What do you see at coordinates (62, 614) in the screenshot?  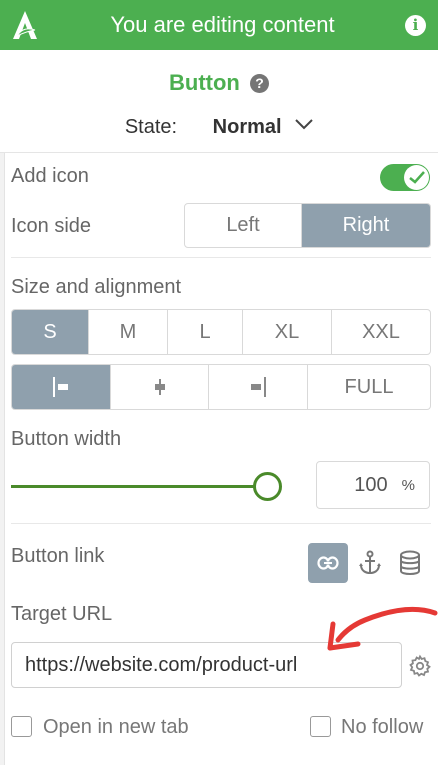 I see `target-url-label: Target URL` at bounding box center [62, 614].